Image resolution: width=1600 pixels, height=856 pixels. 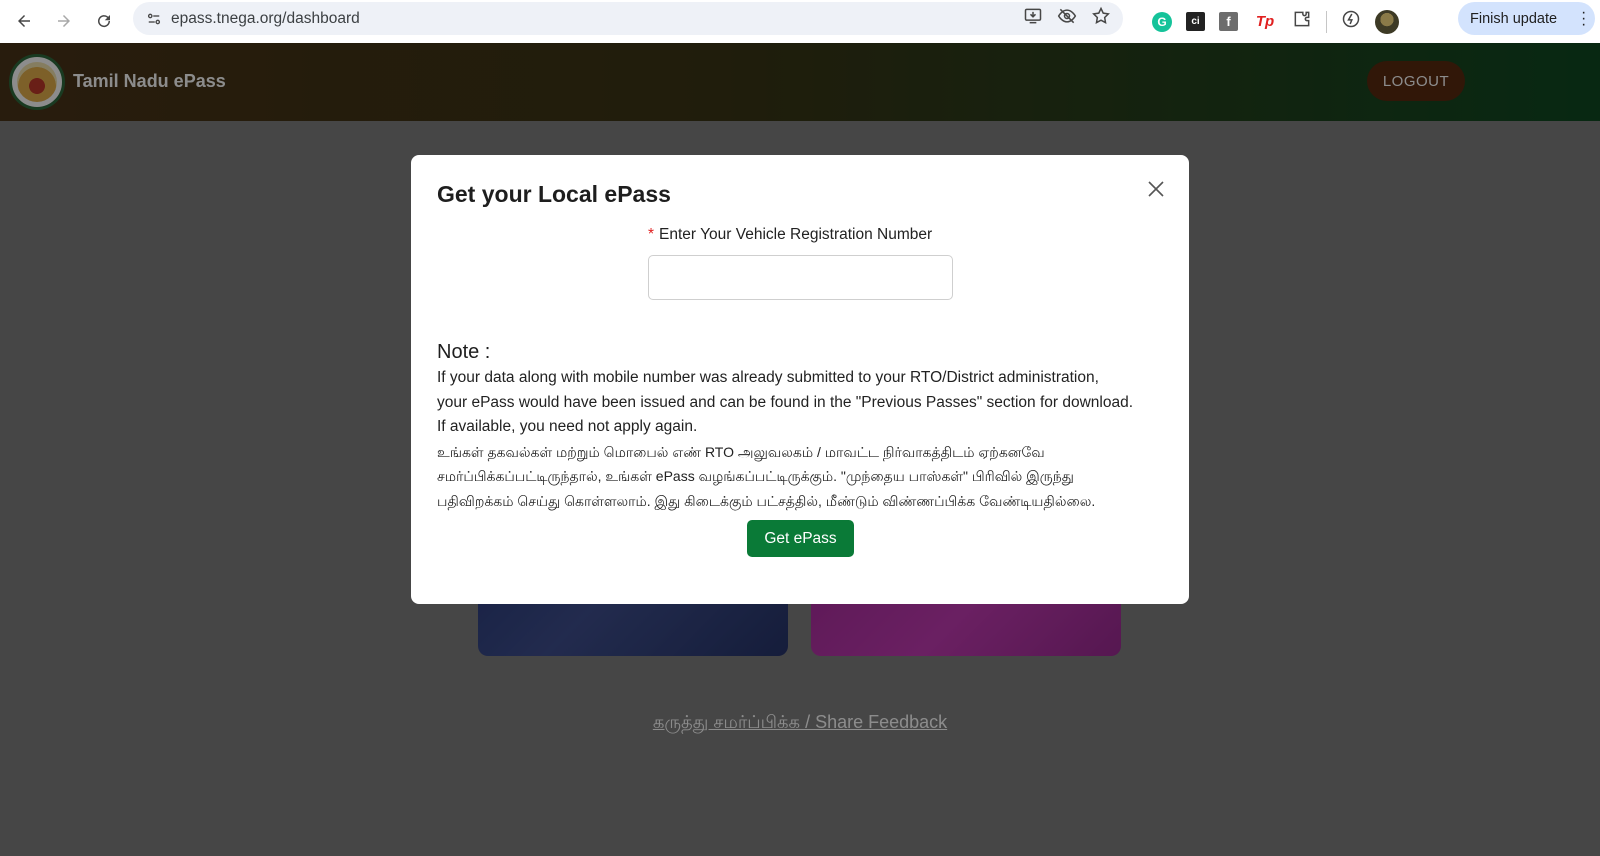 I want to click on eye-slash-icon, so click(x=1067, y=18).